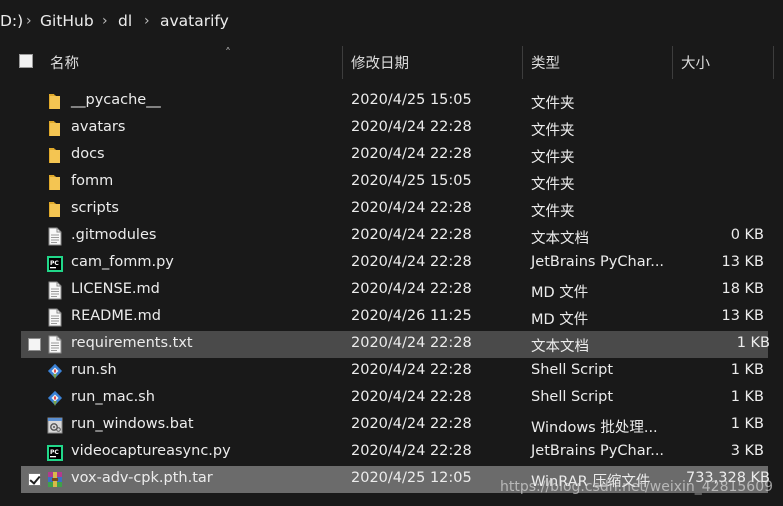 This screenshot has height=506, width=783. What do you see at coordinates (11, 21) in the screenshot?
I see `breadcrumb-drive: D:)` at bounding box center [11, 21].